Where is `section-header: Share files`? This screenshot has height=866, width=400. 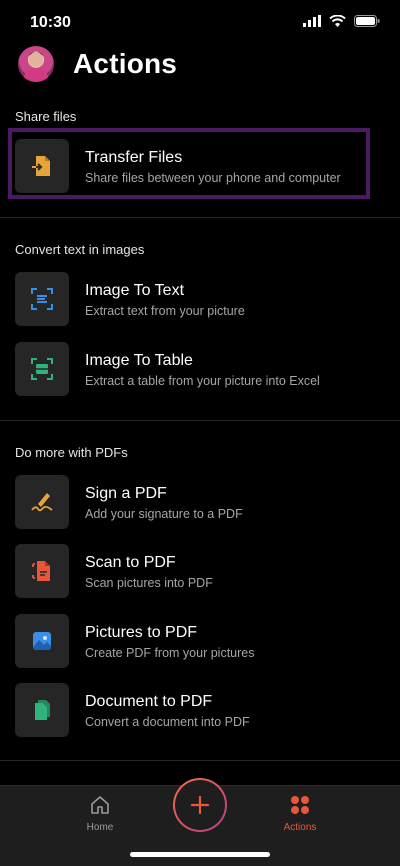 section-header: Share files is located at coordinates (46, 116).